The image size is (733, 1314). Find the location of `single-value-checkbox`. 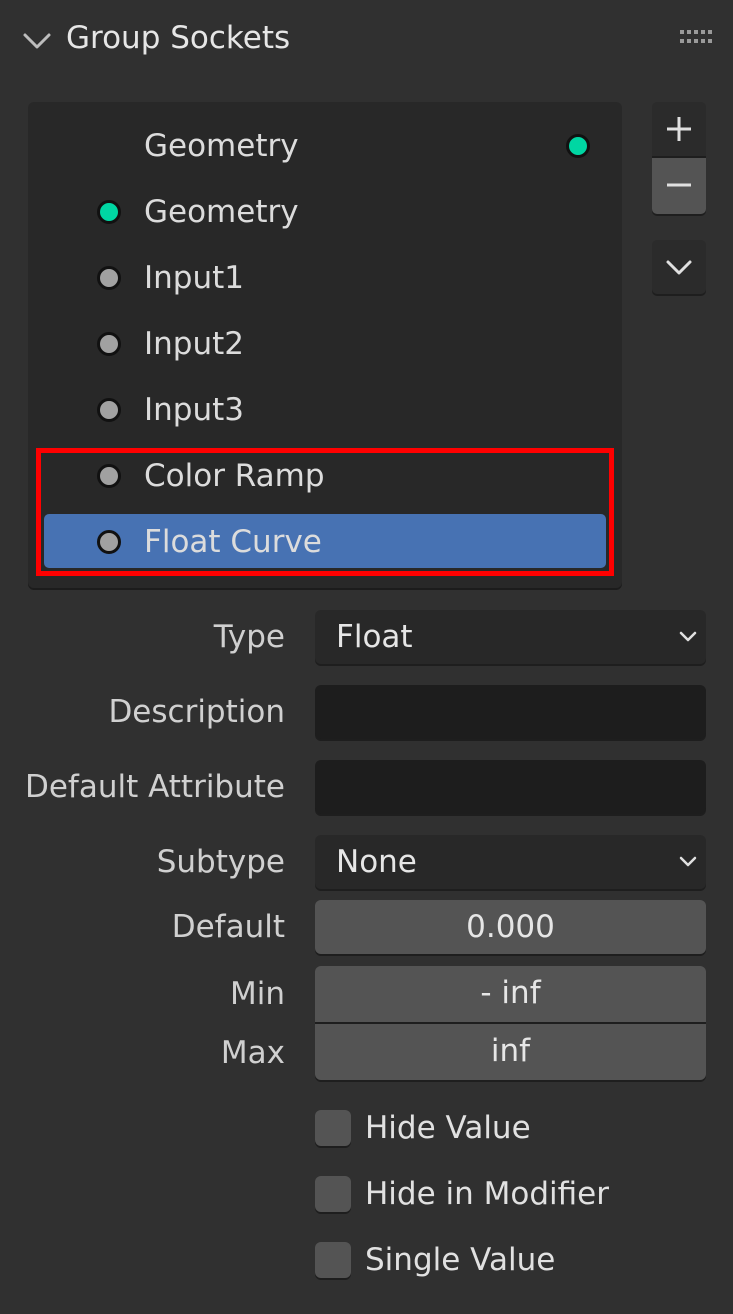

single-value-checkbox is located at coordinates (333, 1260).